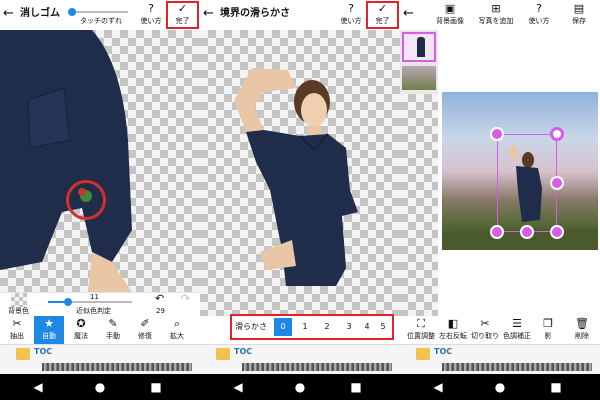 The image size is (600, 400). Describe the element at coordinates (557, 183) in the screenshot. I see `stretch-horizontal-handle` at that location.